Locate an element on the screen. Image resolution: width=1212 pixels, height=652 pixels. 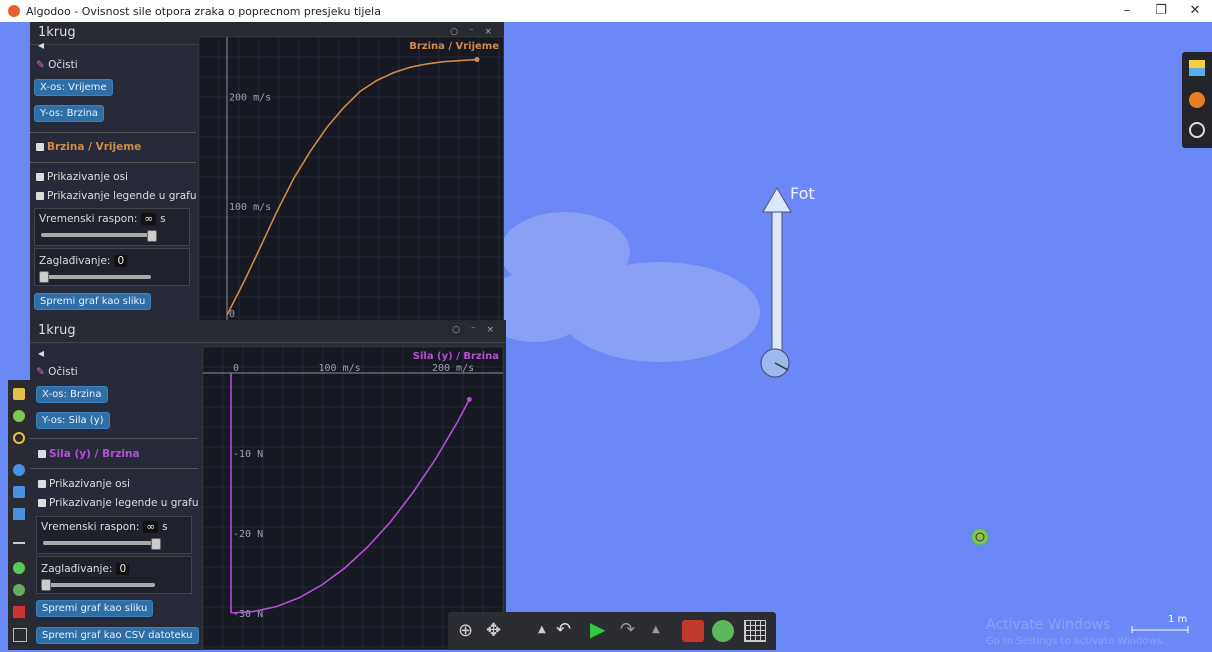
force-velocity-chart: 0 100 m/s 200 m/s-10 N-20 N-30 N is located at coordinates (353, 497).